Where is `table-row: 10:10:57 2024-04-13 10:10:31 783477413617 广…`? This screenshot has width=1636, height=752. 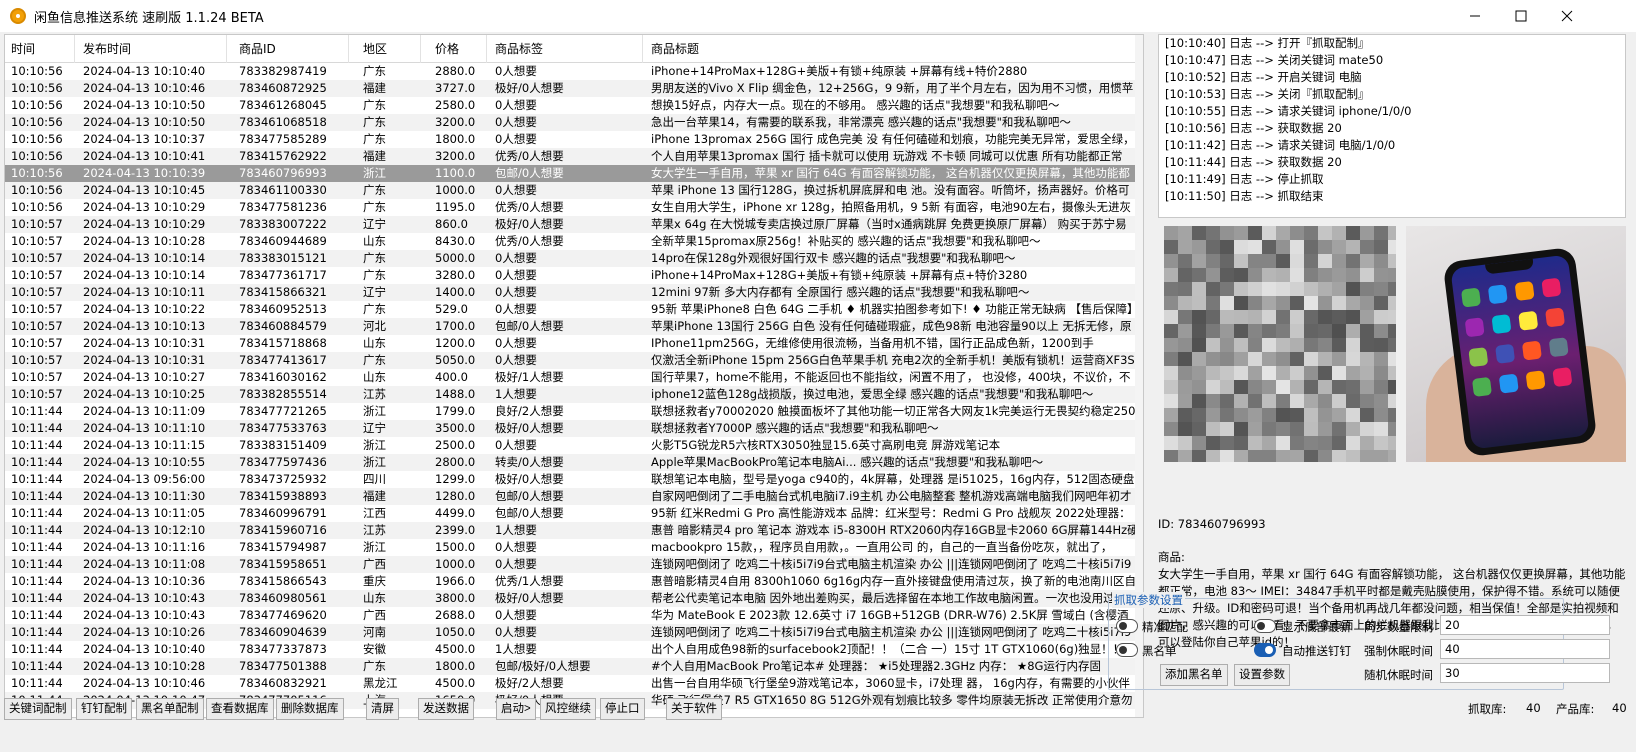 table-row: 10:10:57 2024-04-13 10:10:31 783477413617 广… is located at coordinates (574, 360).